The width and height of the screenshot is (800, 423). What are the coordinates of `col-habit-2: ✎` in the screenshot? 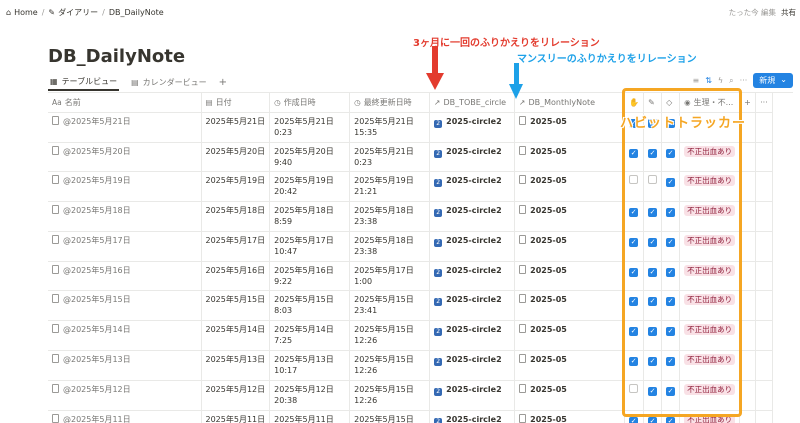 It's located at (653, 103).